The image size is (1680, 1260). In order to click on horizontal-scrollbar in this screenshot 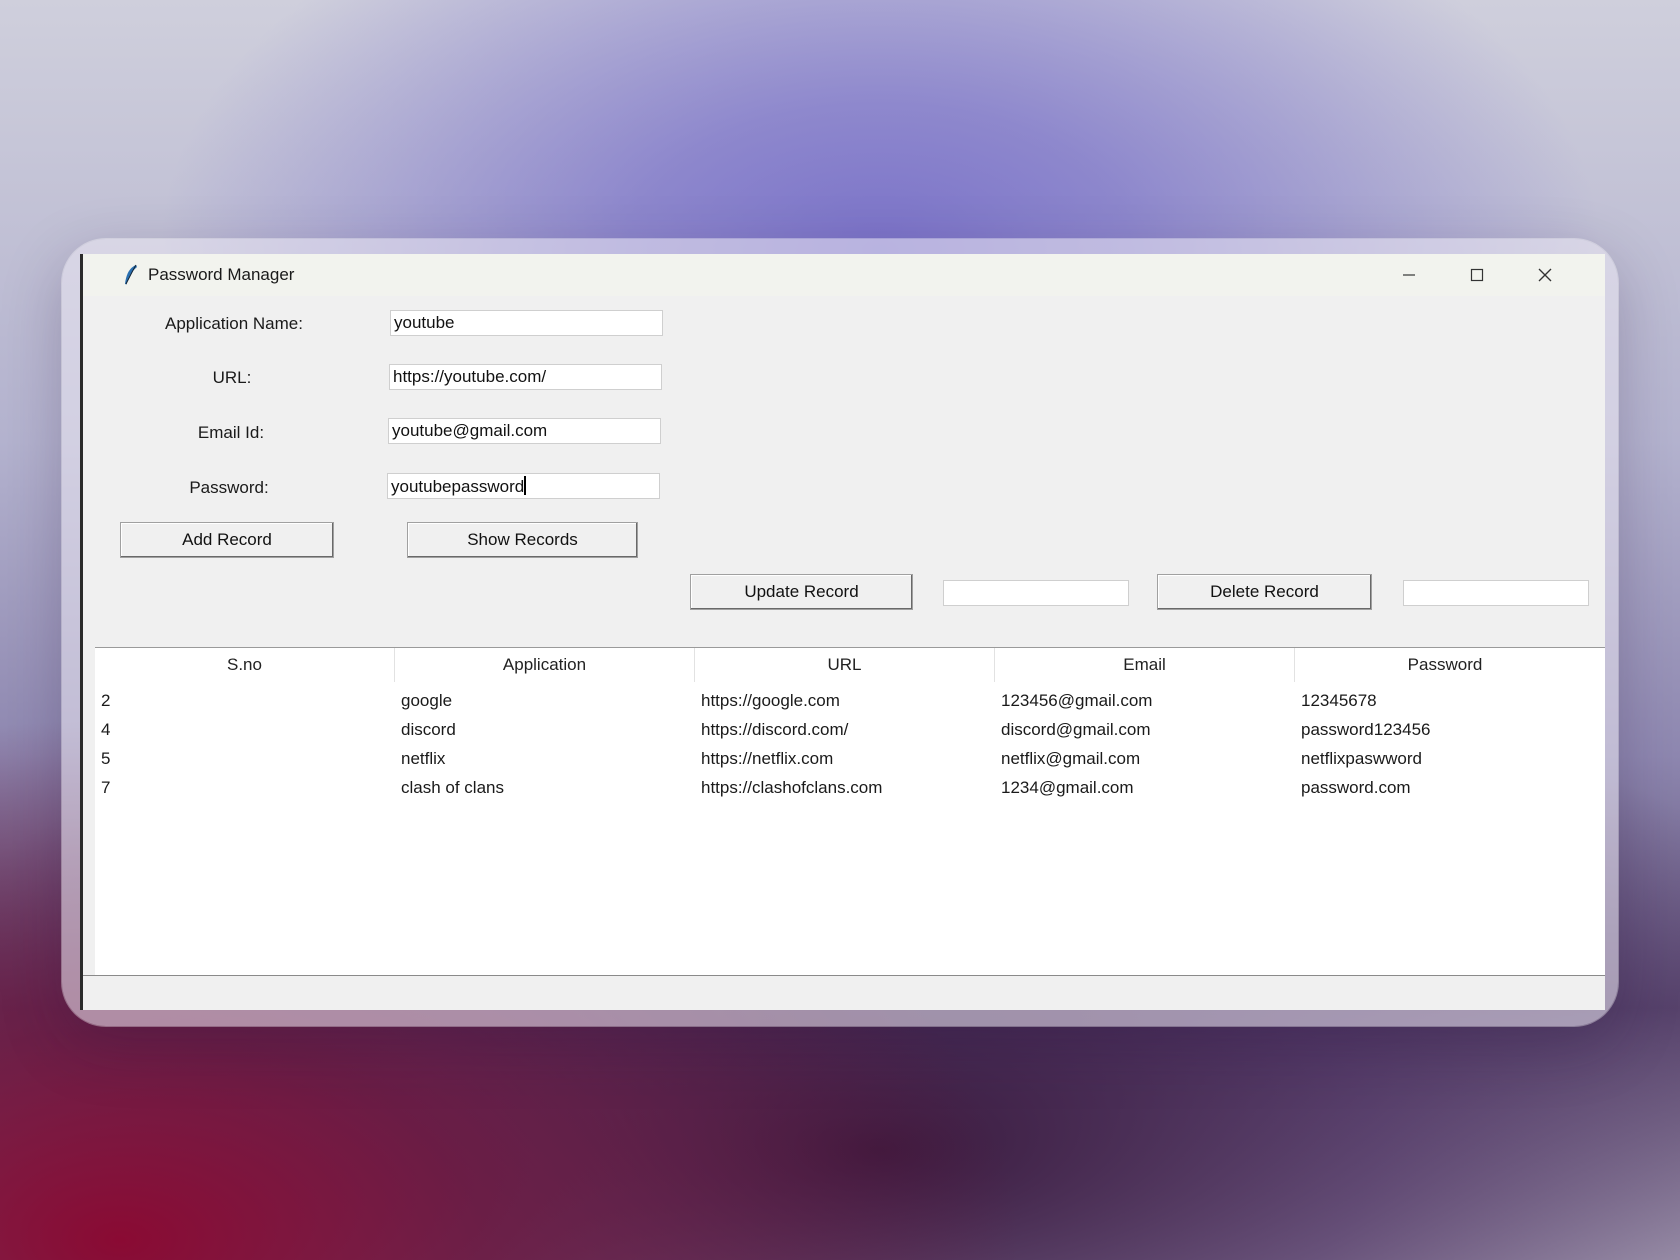, I will do `click(844, 992)`.